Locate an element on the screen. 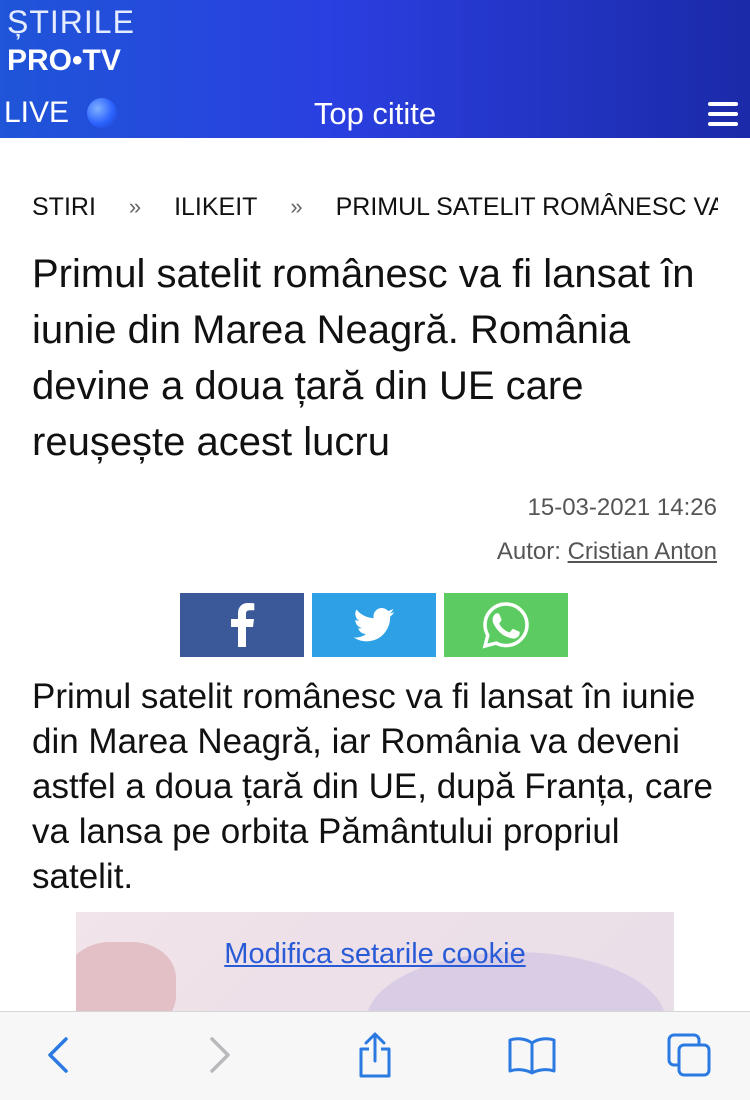  bookmarks-button is located at coordinates (532, 1055).